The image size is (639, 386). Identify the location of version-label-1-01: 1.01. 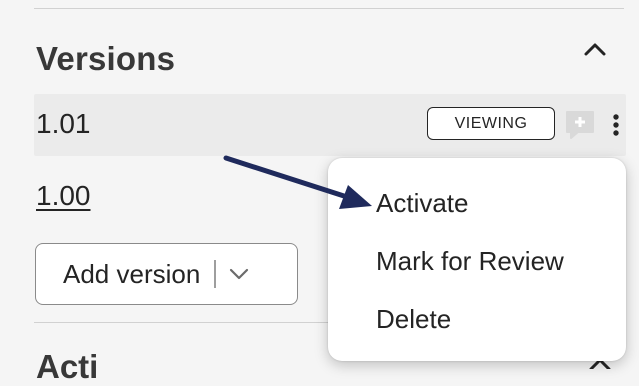
(63, 123).